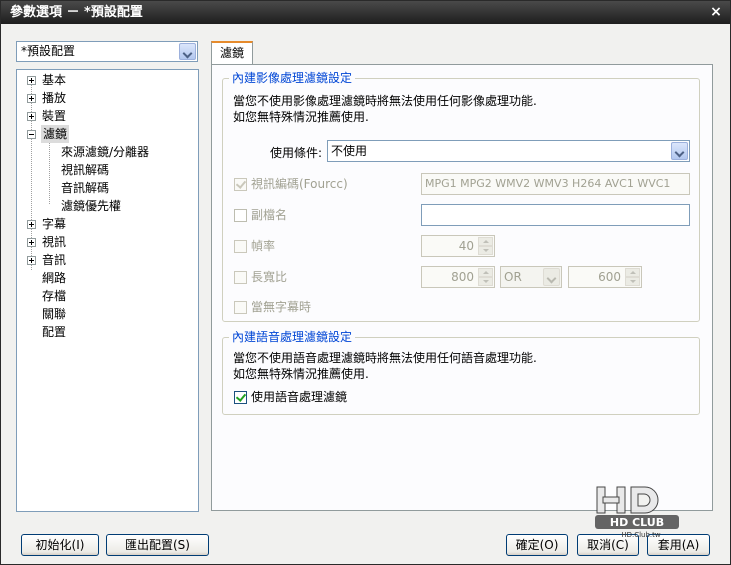 Image resolution: width=731 pixels, height=565 pixels. Describe the element at coordinates (240, 277) in the screenshot. I see `aspect-checkbox` at that location.